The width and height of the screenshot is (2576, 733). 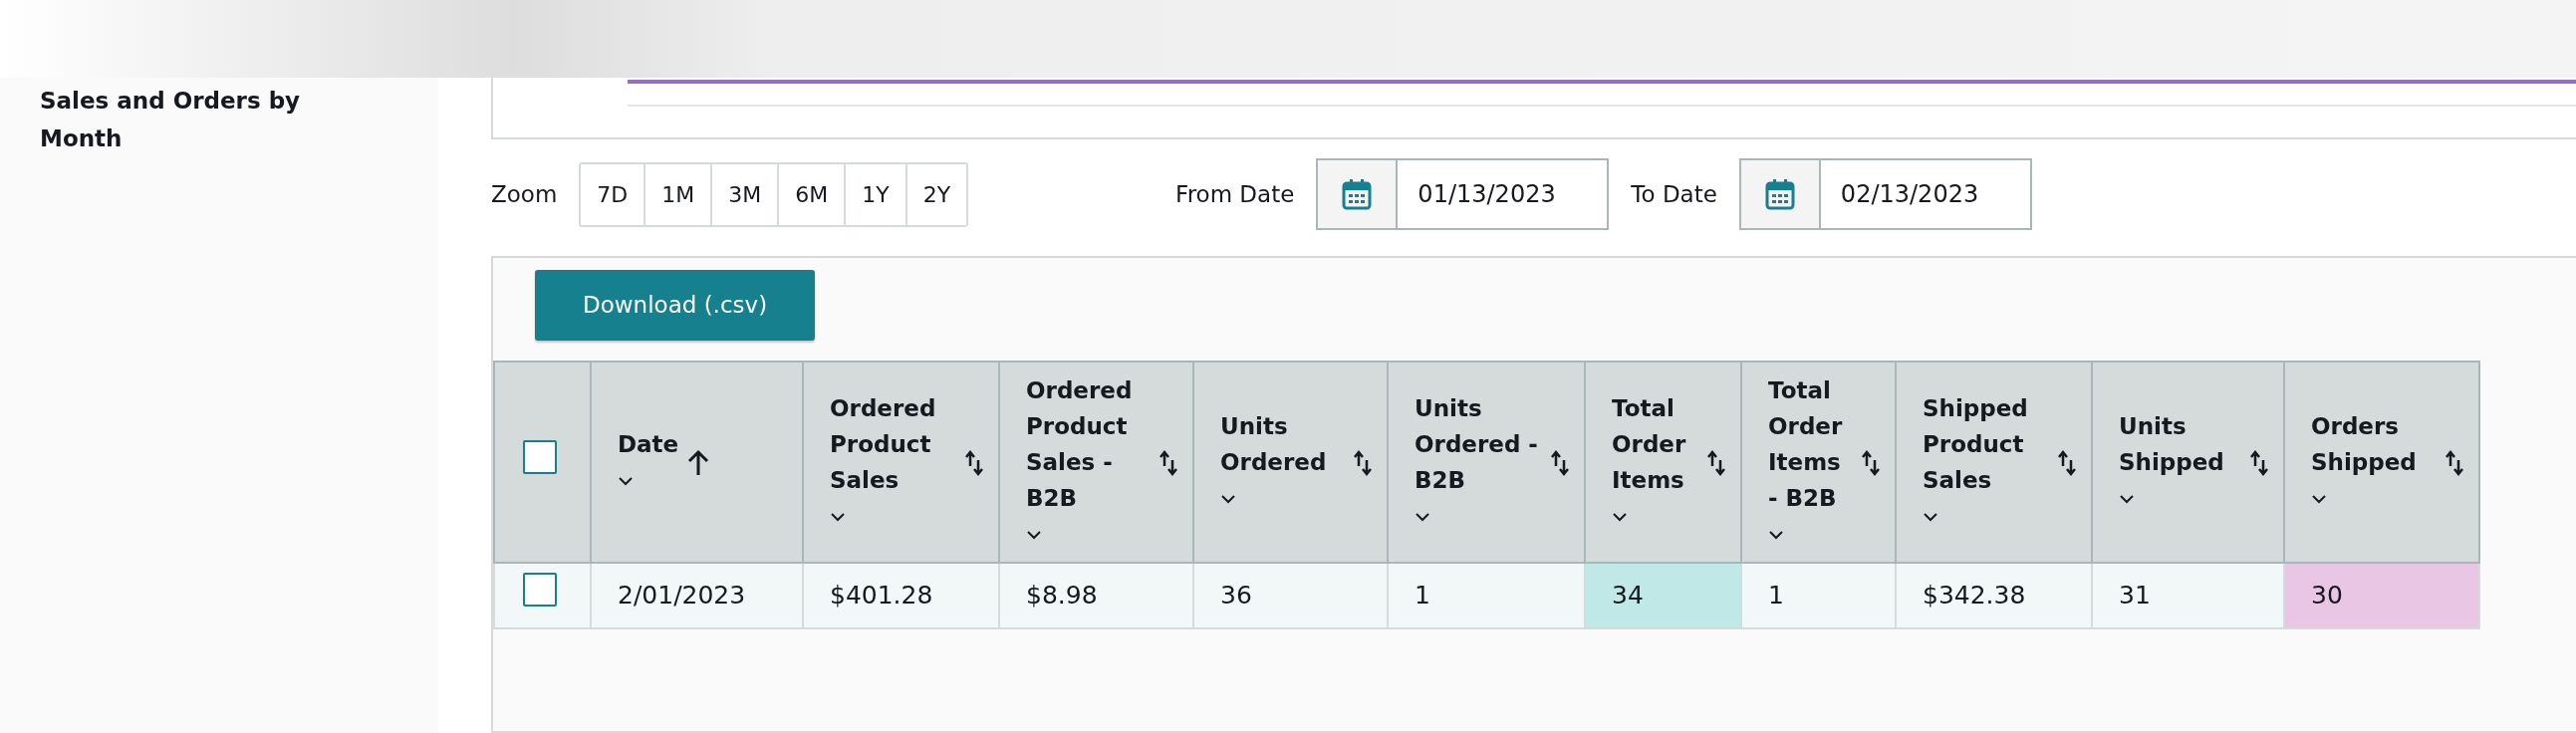 I want to click on table-cell: 34, so click(x=1663, y=595).